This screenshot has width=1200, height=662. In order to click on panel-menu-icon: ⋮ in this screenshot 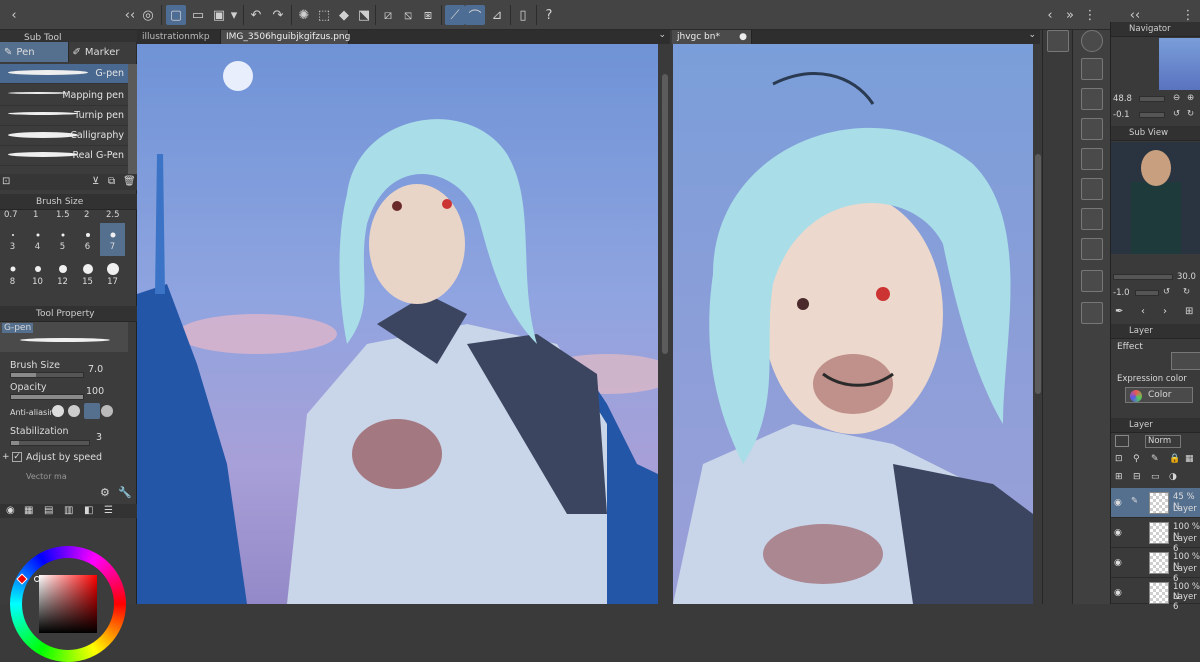, I will do `click(1090, 15)`.